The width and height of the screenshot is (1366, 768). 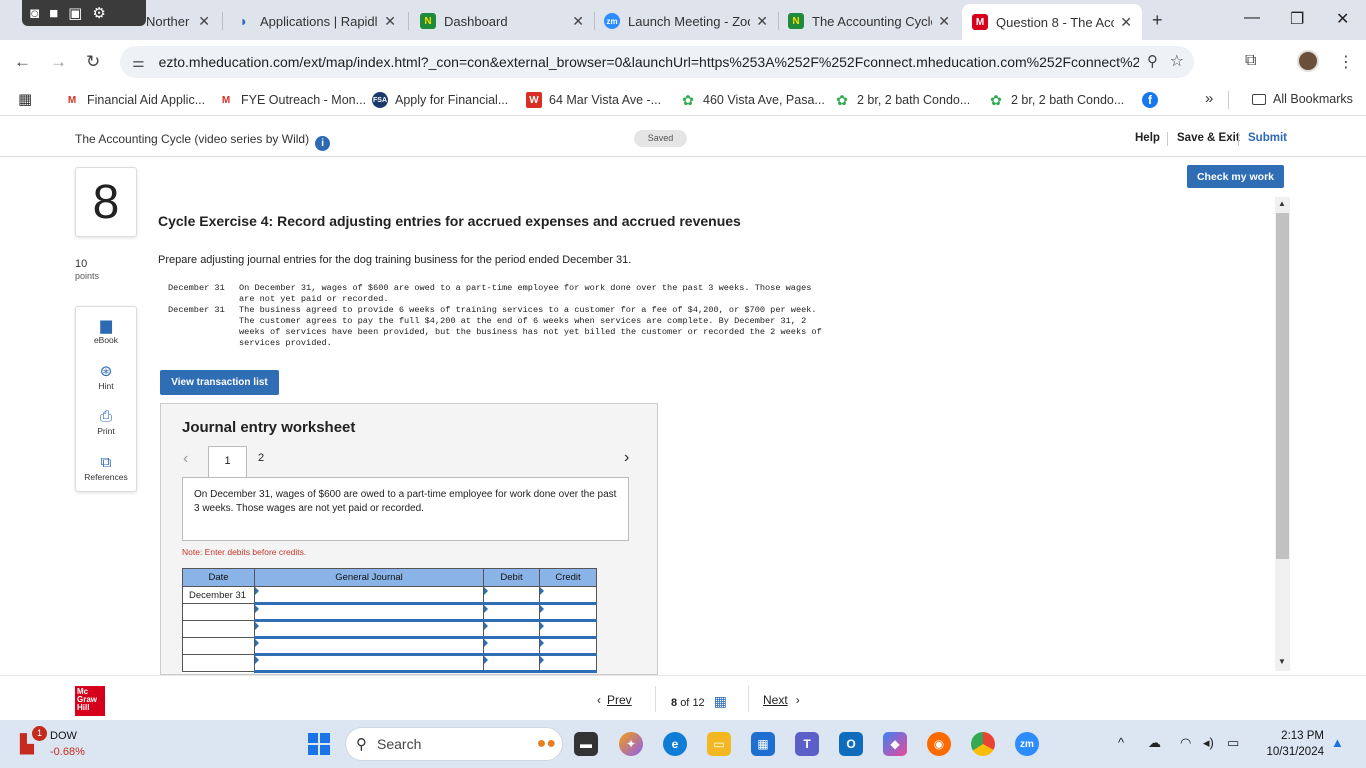 I want to click on gear-icon: ⚙, so click(x=98, y=13).